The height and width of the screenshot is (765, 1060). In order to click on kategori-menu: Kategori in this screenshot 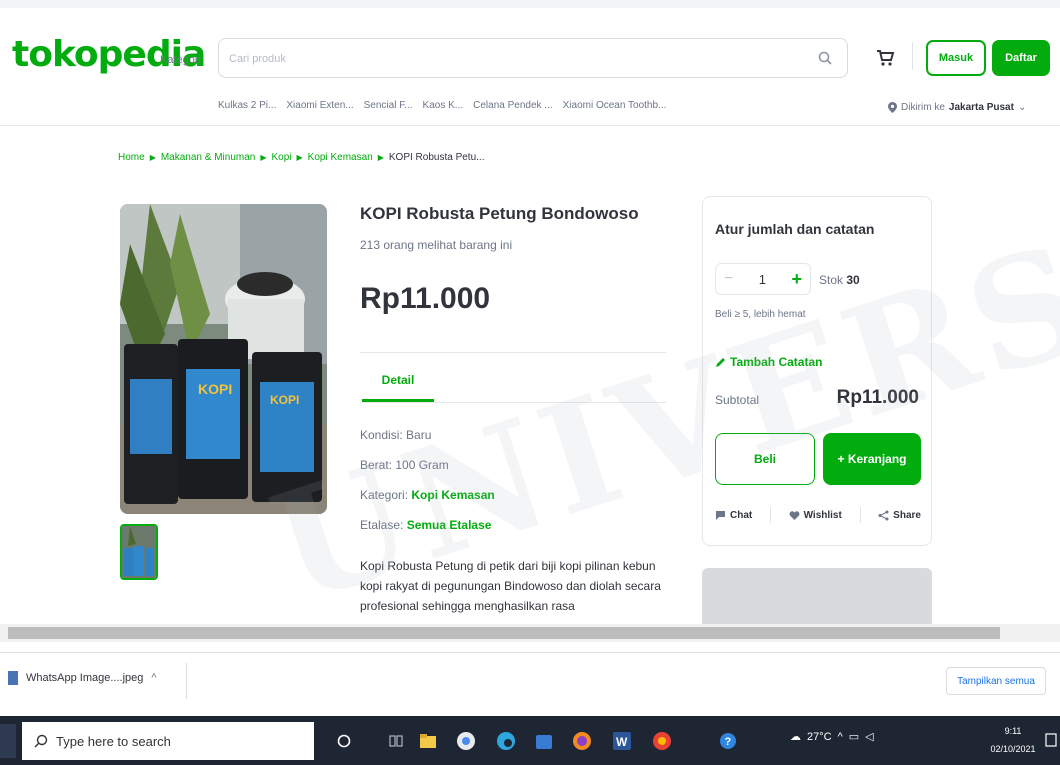, I will do `click(180, 60)`.